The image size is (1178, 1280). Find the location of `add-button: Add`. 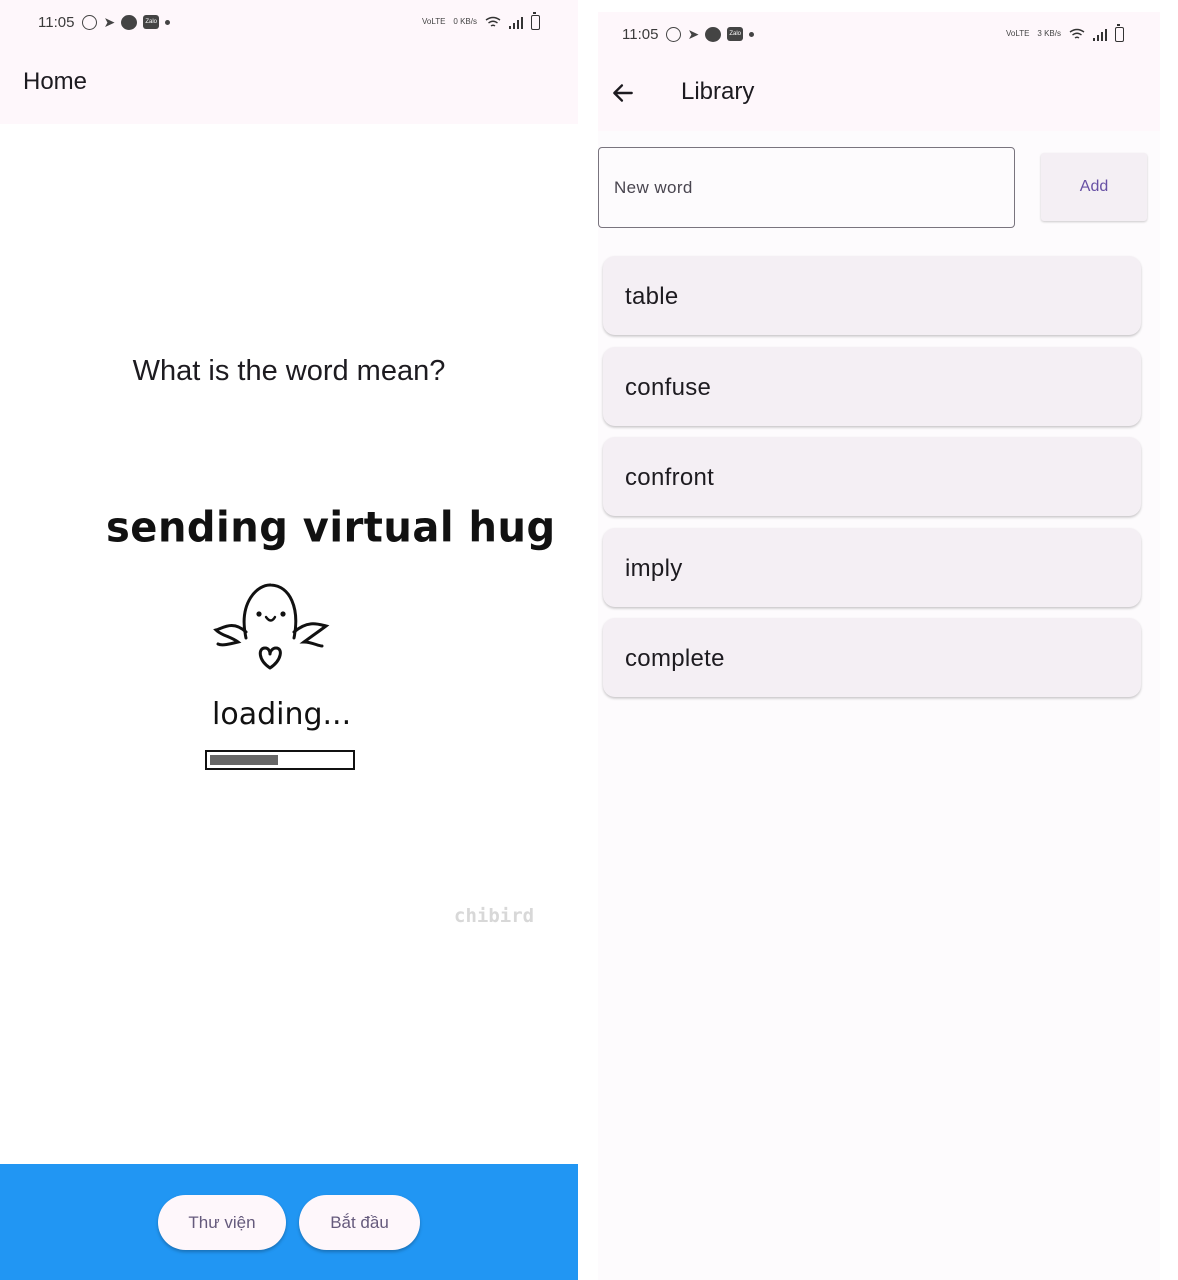

add-button: Add is located at coordinates (1094, 187).